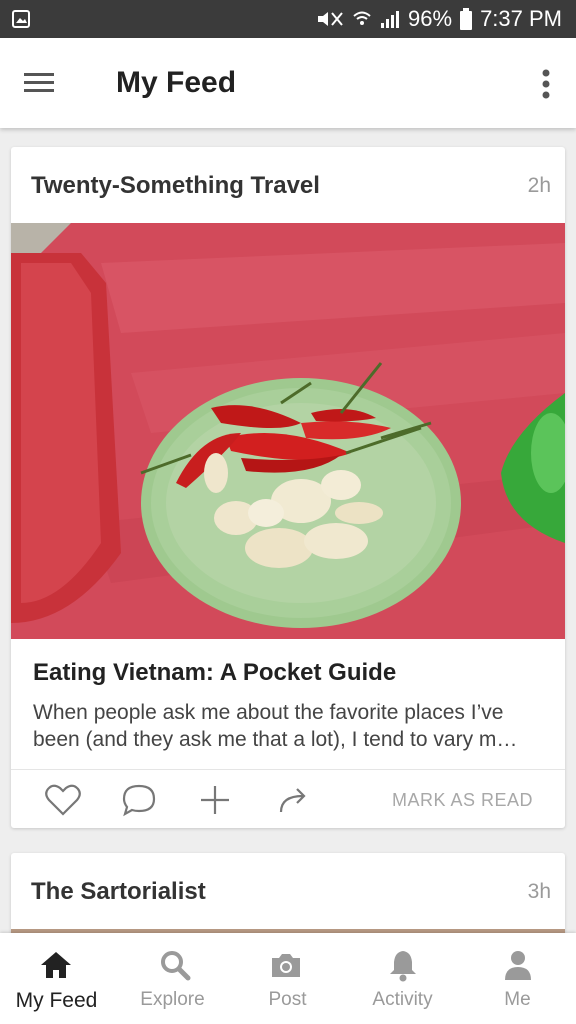 The width and height of the screenshot is (576, 1024). What do you see at coordinates (293, 800) in the screenshot?
I see `share-icon` at bounding box center [293, 800].